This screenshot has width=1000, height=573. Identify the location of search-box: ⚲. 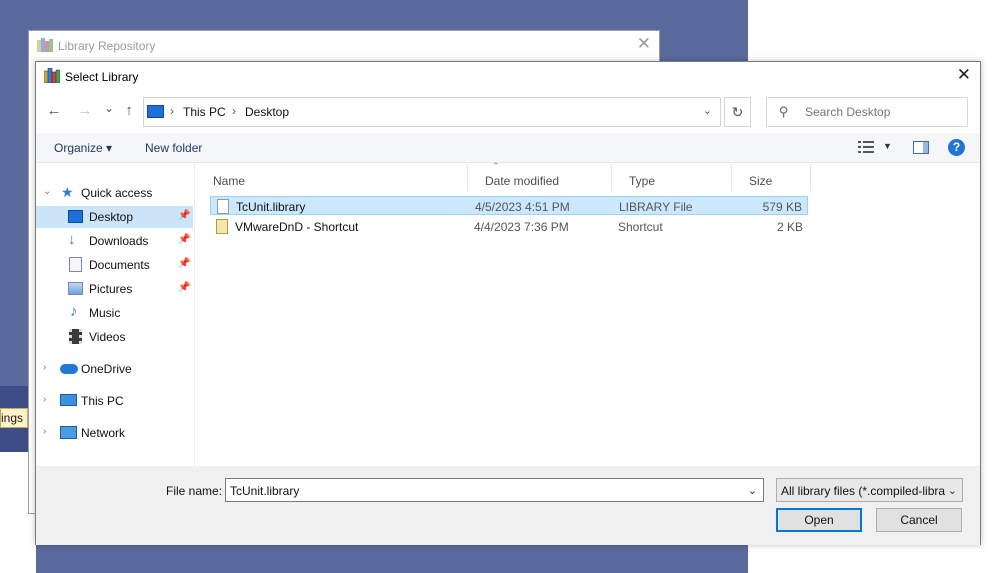
(867, 112).